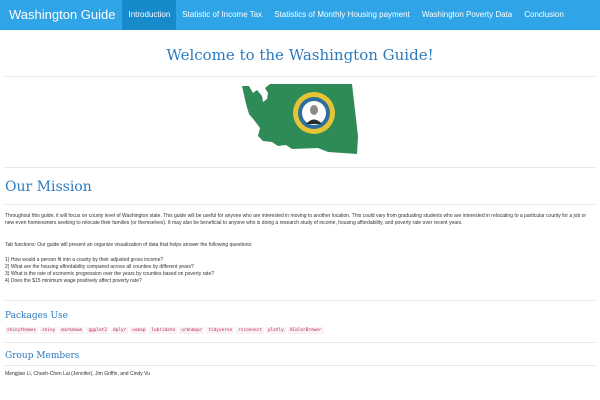  Describe the element at coordinates (139, 330) in the screenshot. I see `package-tag: usmap` at that location.